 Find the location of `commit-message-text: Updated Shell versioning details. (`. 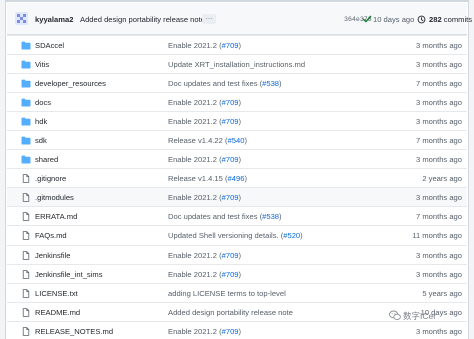

commit-message-text: Updated Shell versioning details. ( is located at coordinates (225, 235).